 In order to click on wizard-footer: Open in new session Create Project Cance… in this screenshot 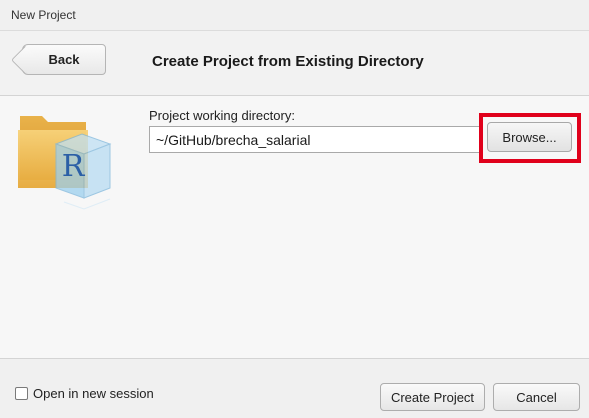, I will do `click(294, 388)`.